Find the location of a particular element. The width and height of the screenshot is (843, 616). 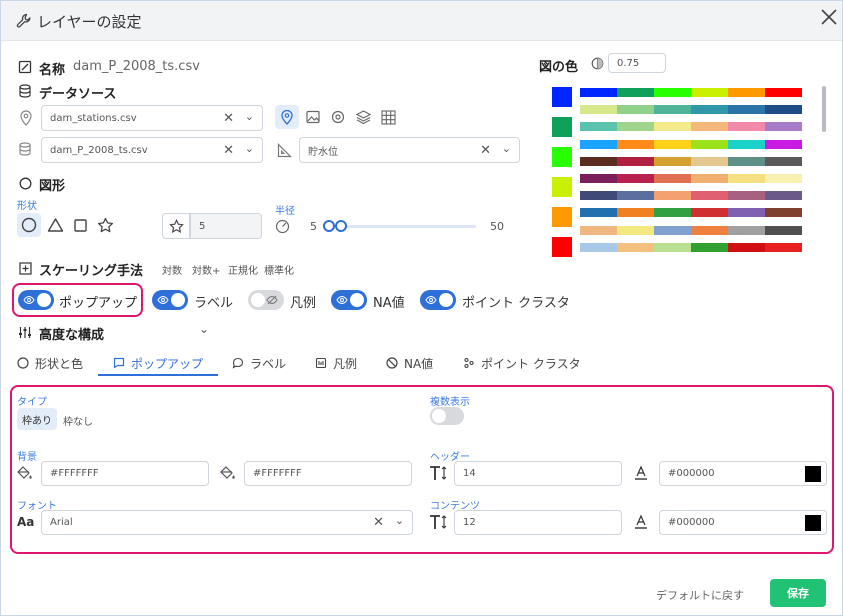

tab-na-label: NA値 is located at coordinates (419, 363).